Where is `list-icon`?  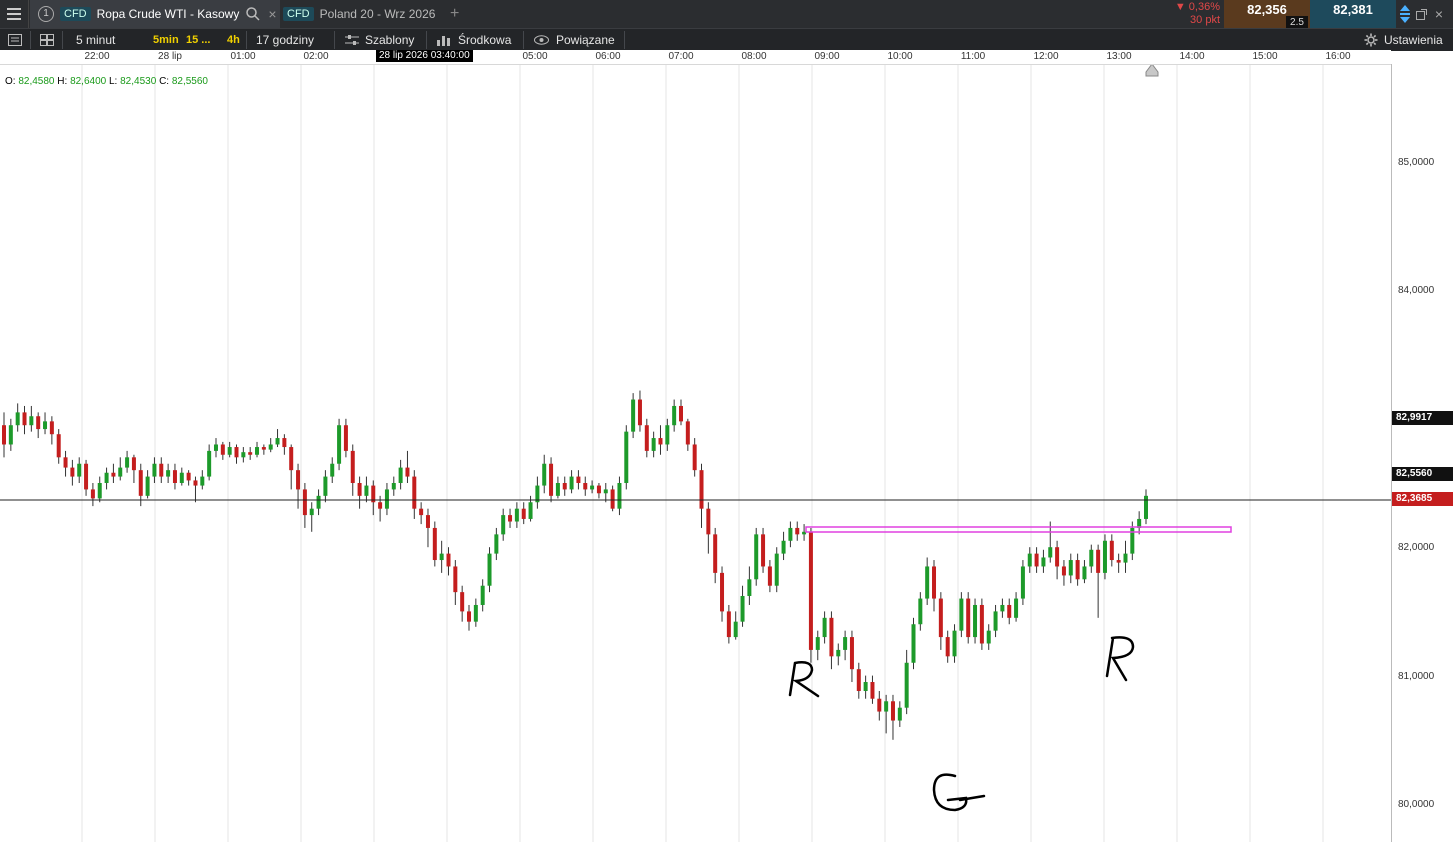
list-icon is located at coordinates (15, 40).